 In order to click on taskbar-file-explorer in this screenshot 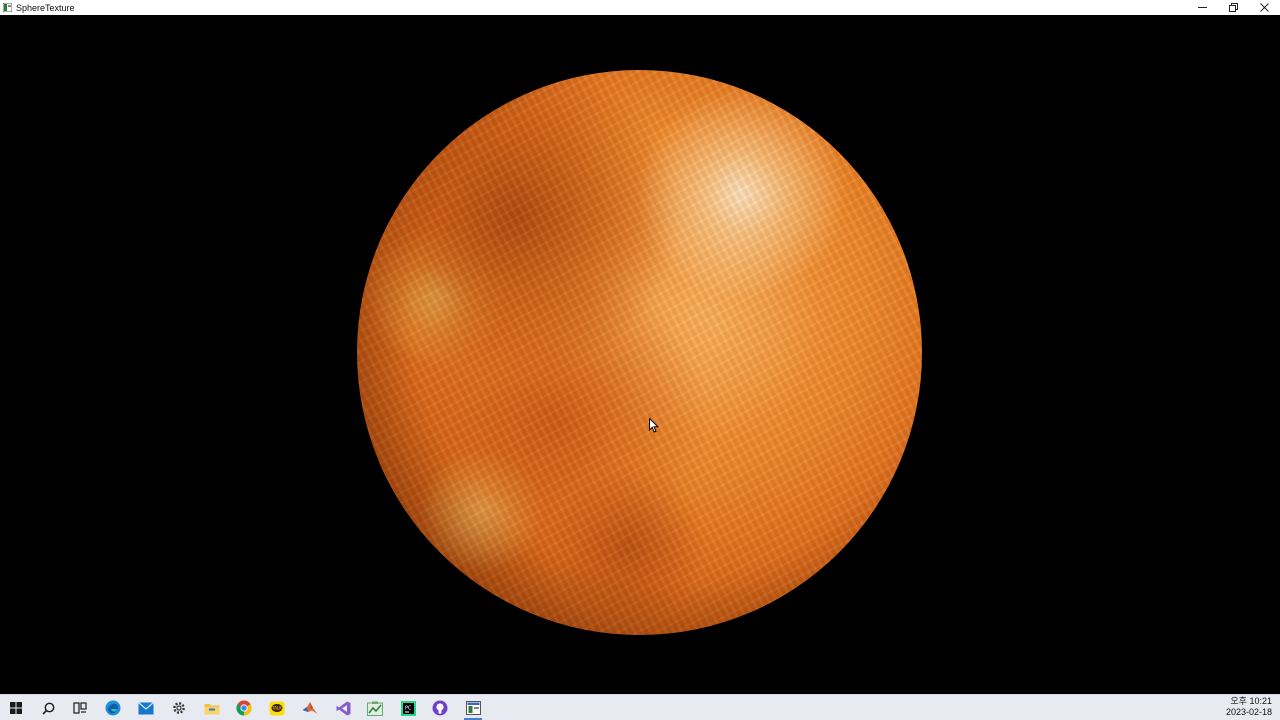, I will do `click(212, 708)`.